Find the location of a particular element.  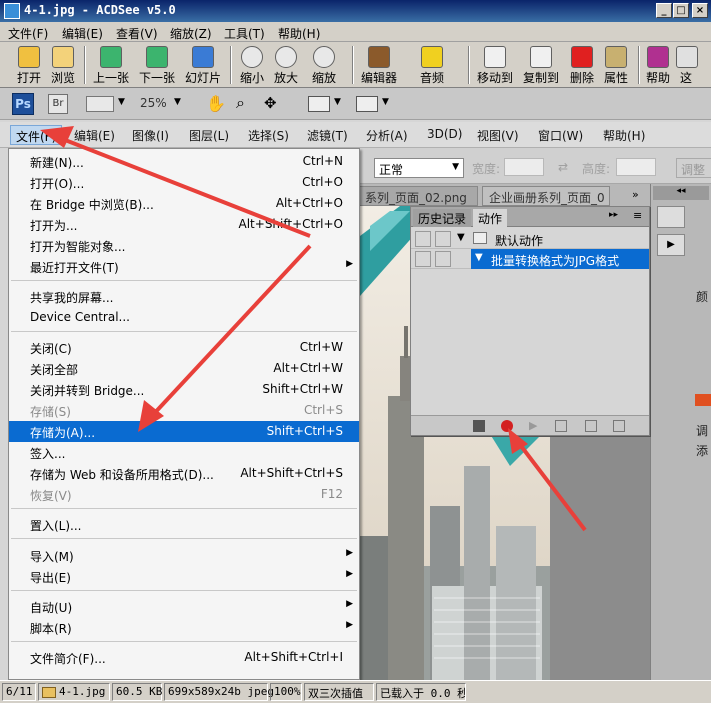

record-icon is located at coordinates (507, 426).